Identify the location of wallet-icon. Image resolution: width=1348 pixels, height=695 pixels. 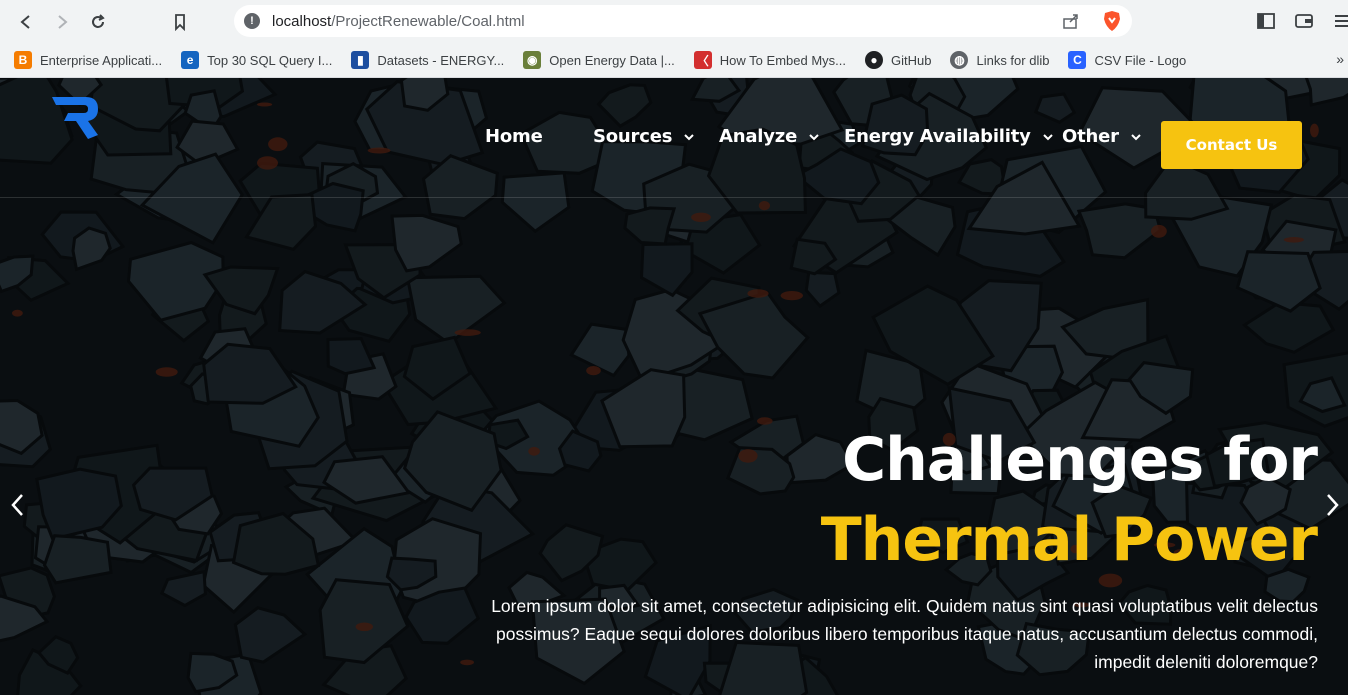
(1304, 21).